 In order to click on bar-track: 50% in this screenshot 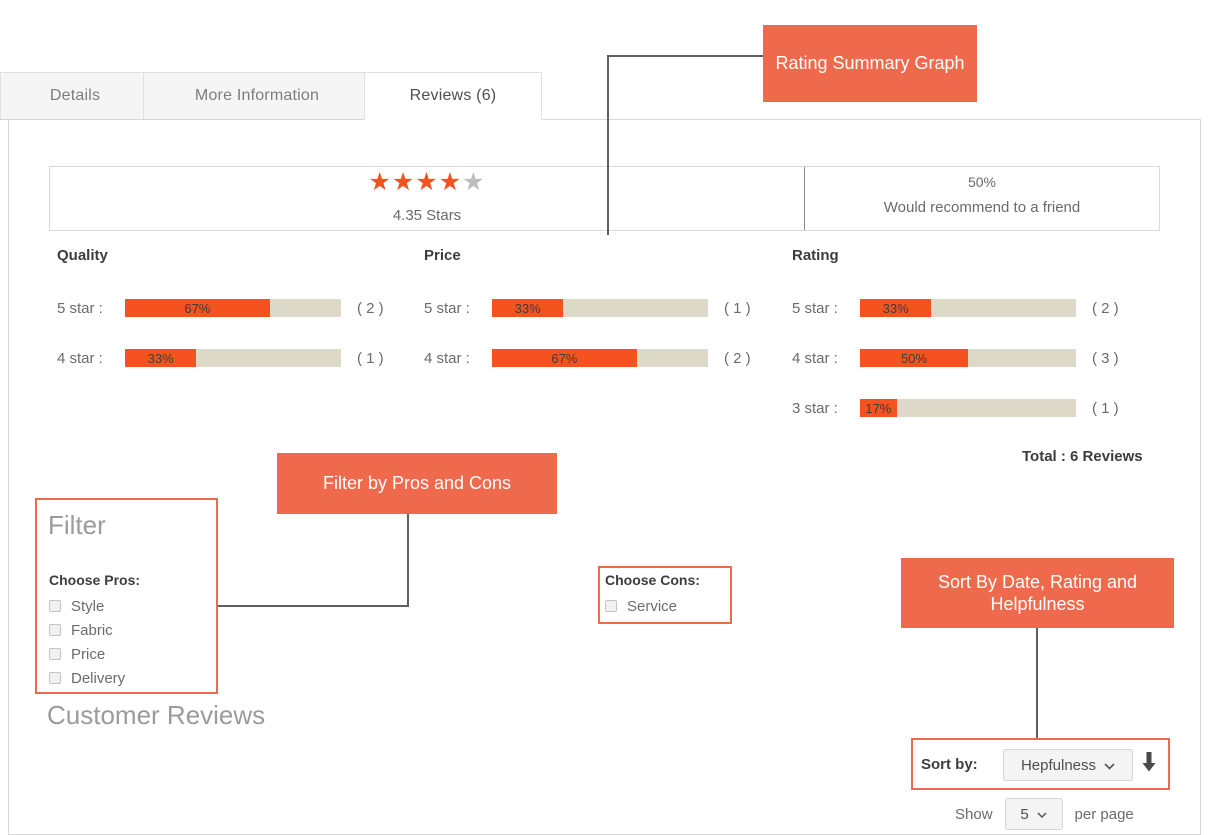, I will do `click(968, 358)`.